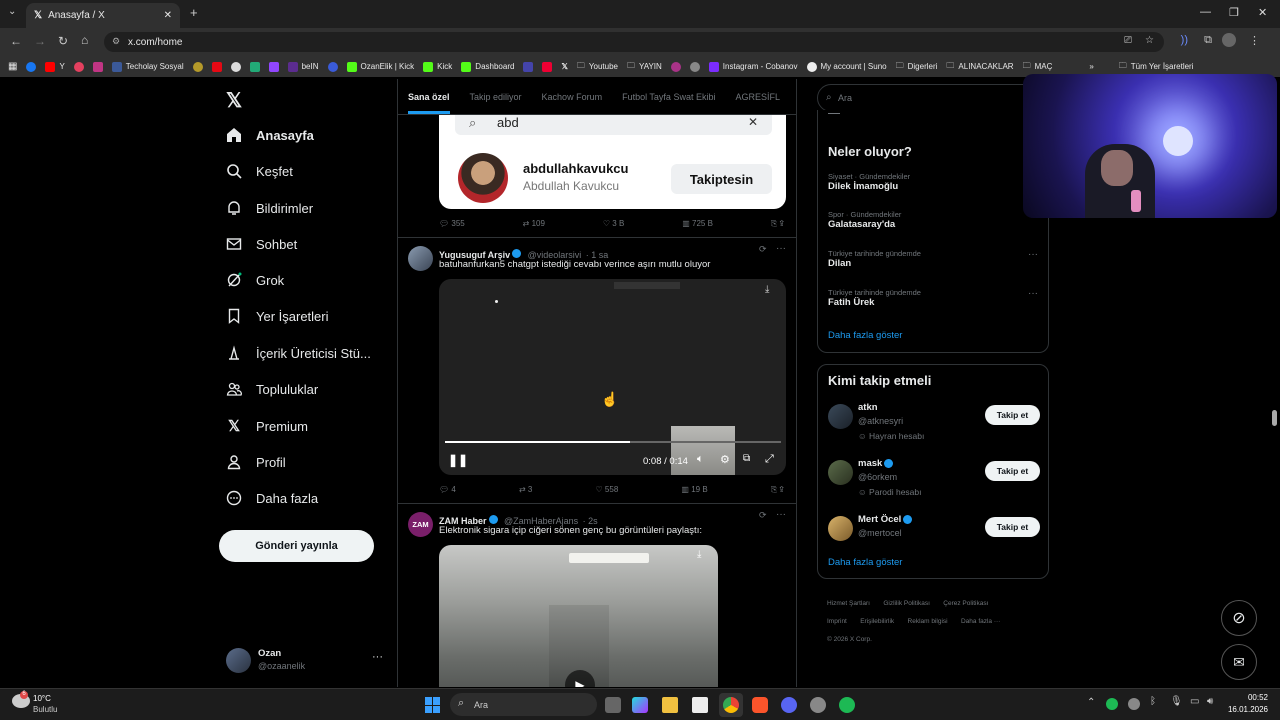 Image resolution: width=1280 pixels, height=720 pixels. Describe the element at coordinates (547, 66) in the screenshot. I see `y-site-icon` at that location.